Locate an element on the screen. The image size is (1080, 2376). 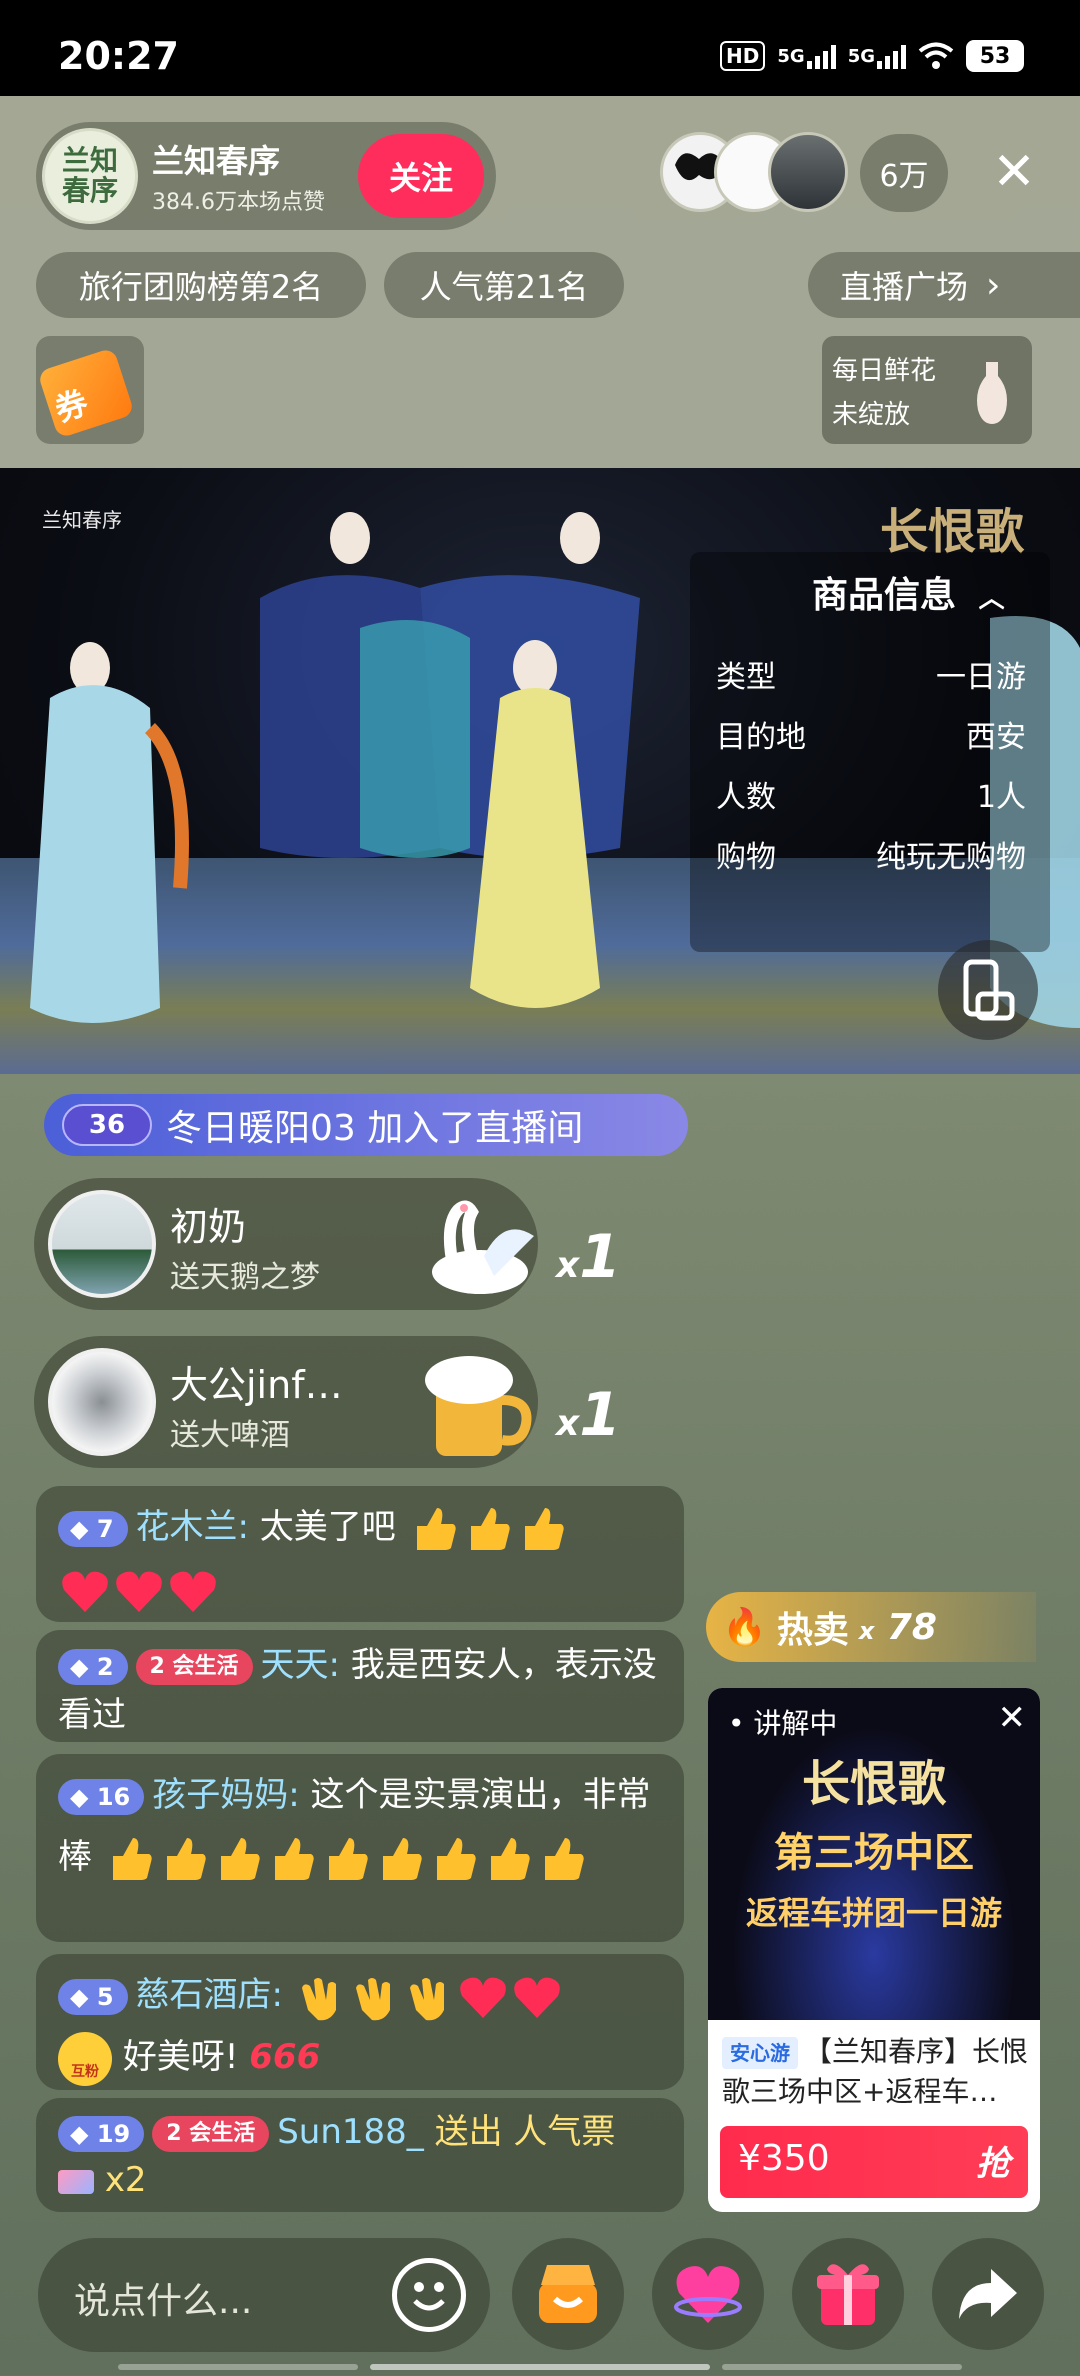
chat-username: 孩子妈妈: is located at coordinates (225, 1795).